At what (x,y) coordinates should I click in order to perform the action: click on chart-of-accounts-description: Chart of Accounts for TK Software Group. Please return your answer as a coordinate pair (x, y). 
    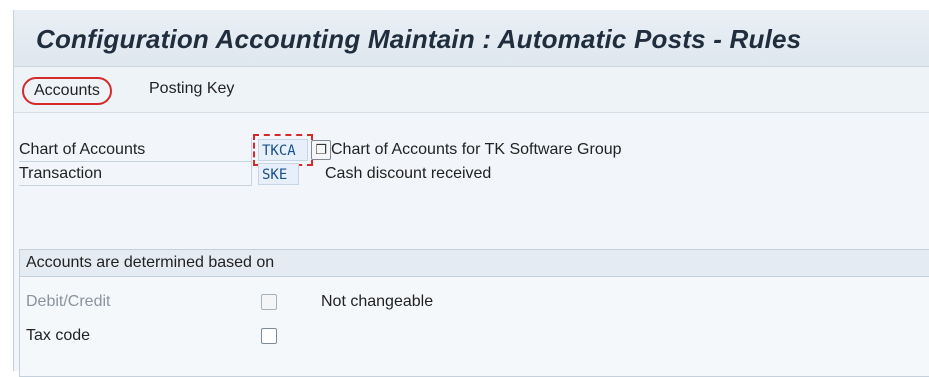
    Looking at the image, I should click on (476, 149).